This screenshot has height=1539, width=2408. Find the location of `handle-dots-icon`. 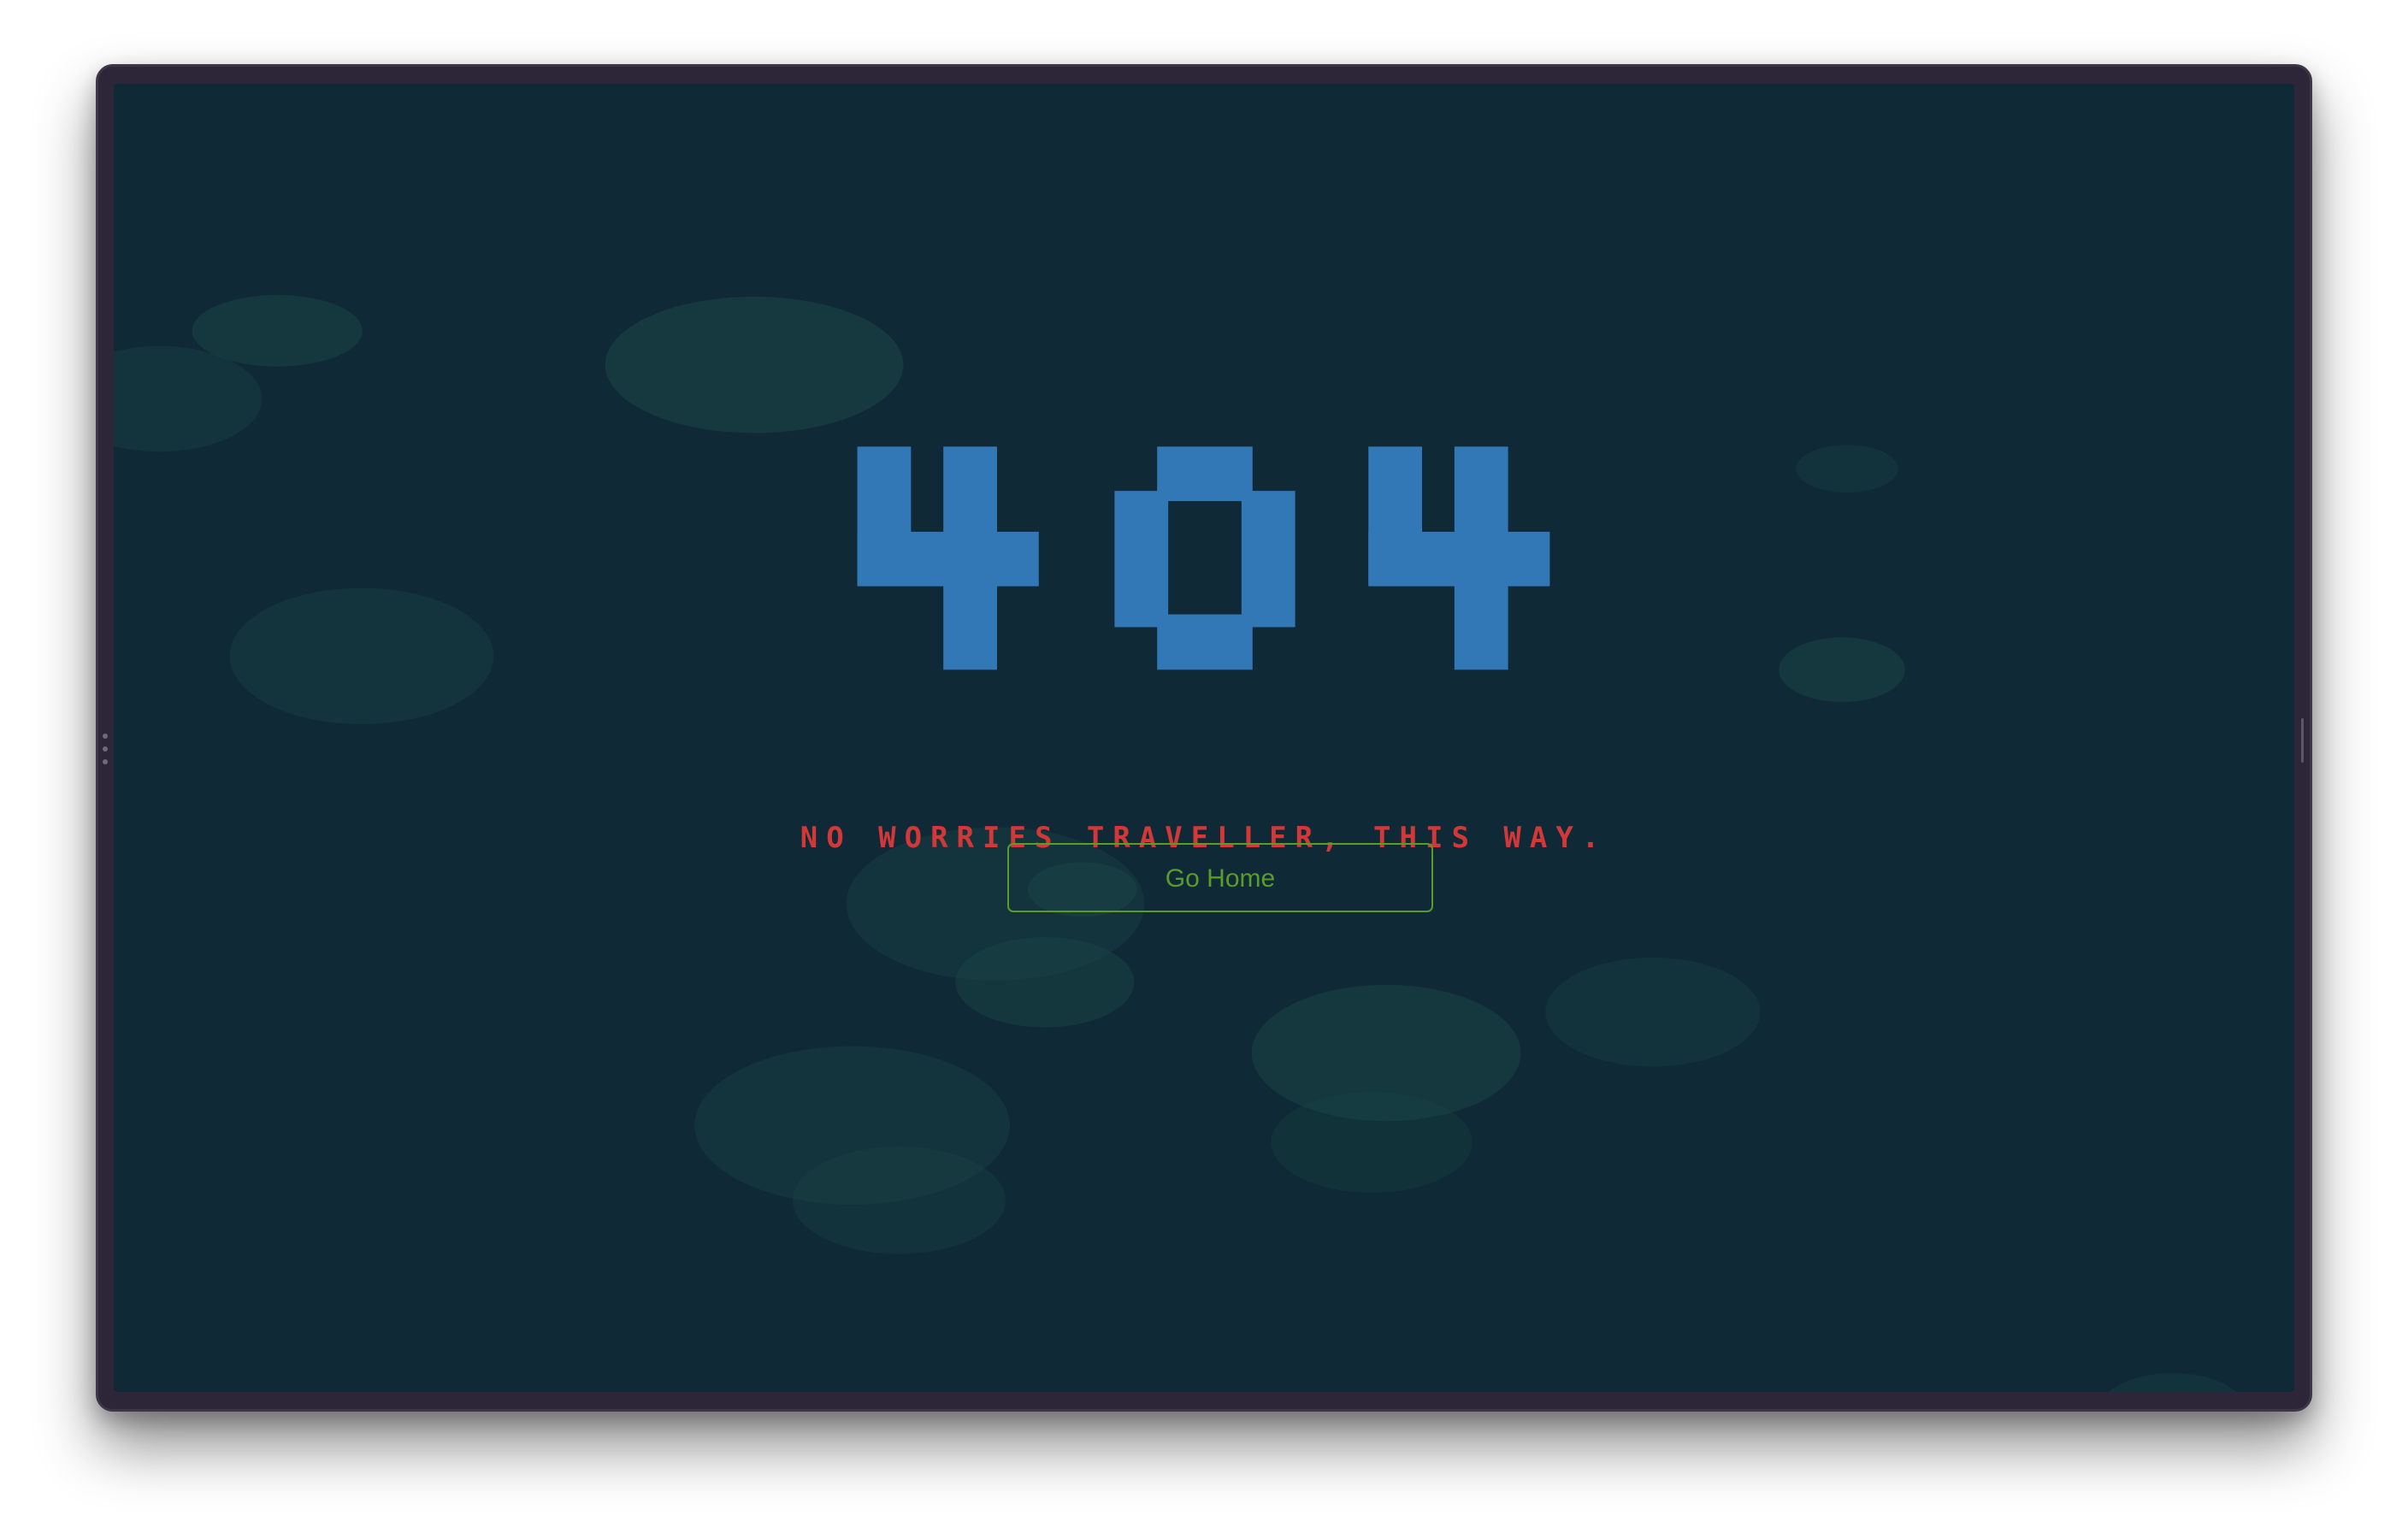

handle-dots-icon is located at coordinates (106, 752).